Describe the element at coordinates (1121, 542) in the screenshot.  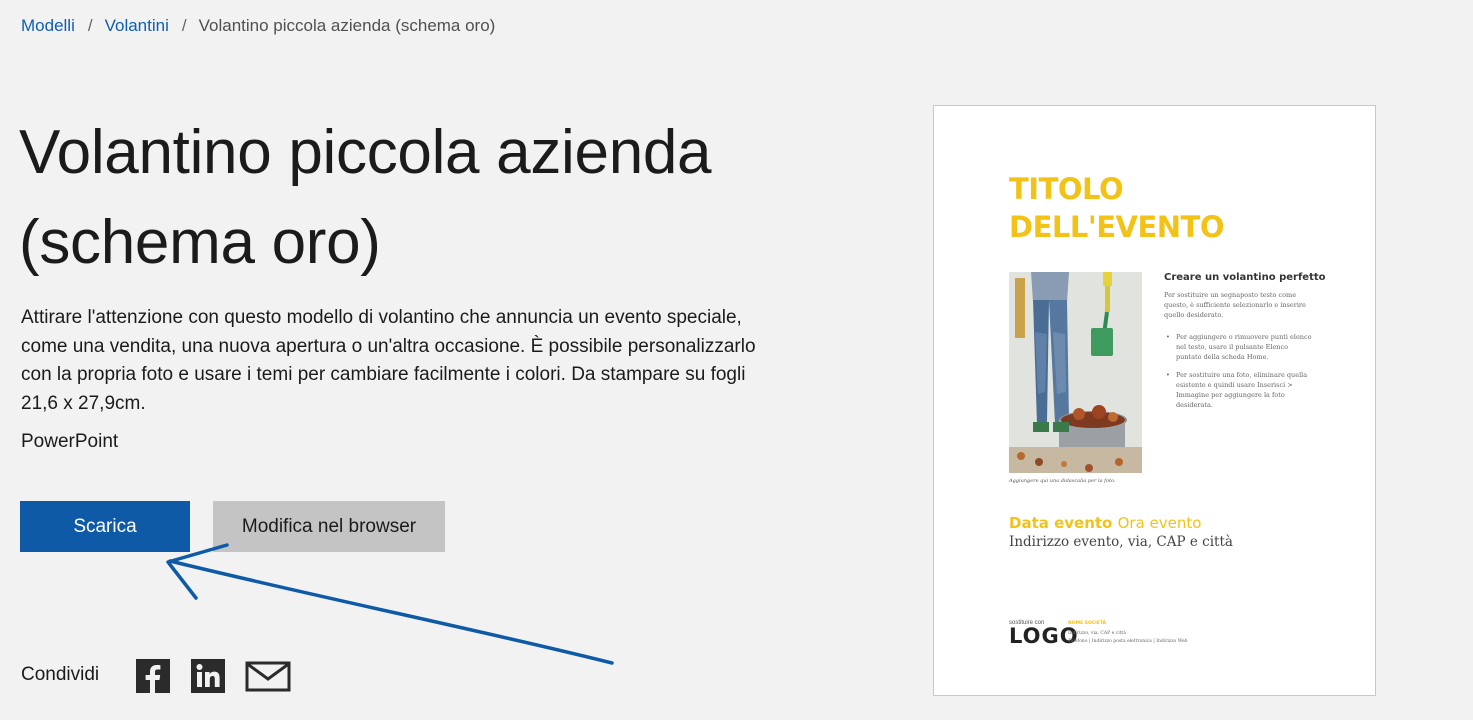
I see `preview-event-address: Indirizzo evento, via, CAP e città` at that location.